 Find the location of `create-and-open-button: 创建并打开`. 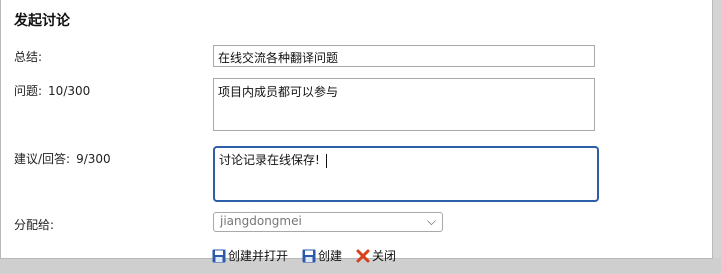

create-and-open-button: 创建并打开 is located at coordinates (250, 255).